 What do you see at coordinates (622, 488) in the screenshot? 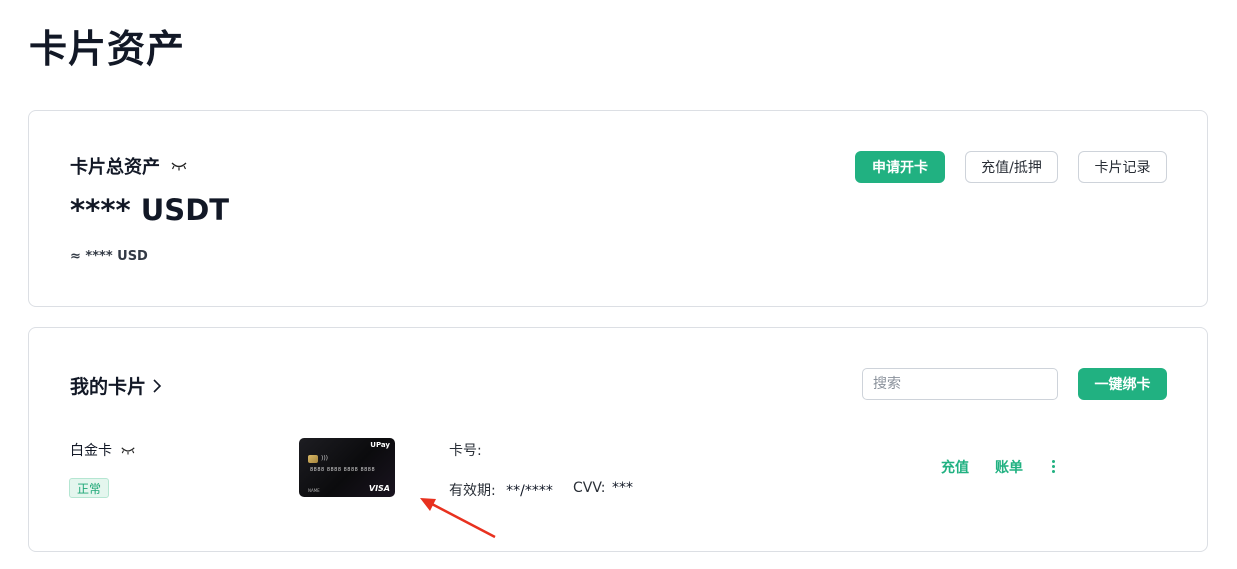
I see `cvv-value: ***` at bounding box center [622, 488].